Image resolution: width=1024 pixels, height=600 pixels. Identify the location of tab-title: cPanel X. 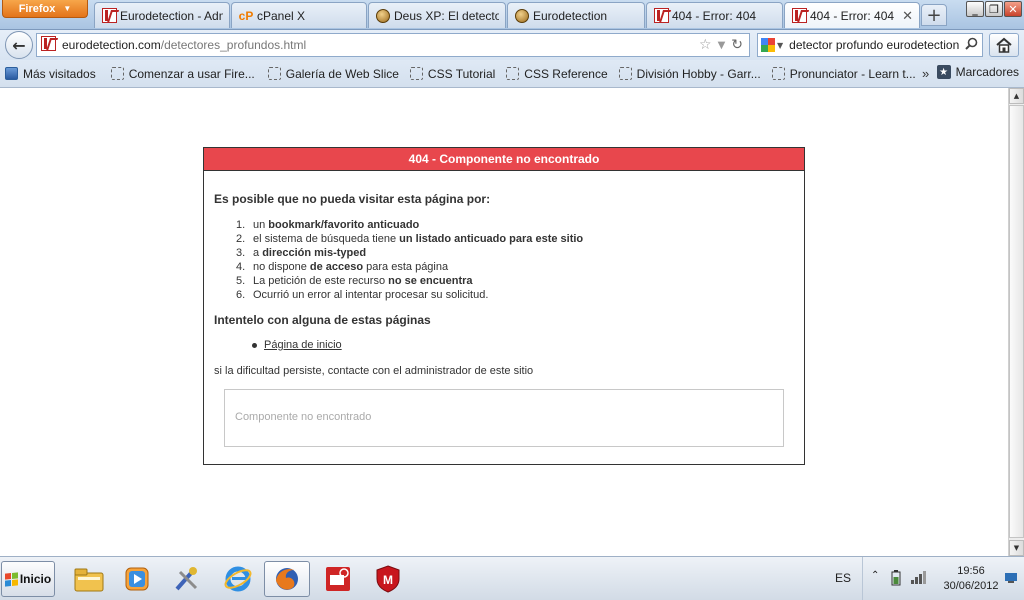
(281, 15).